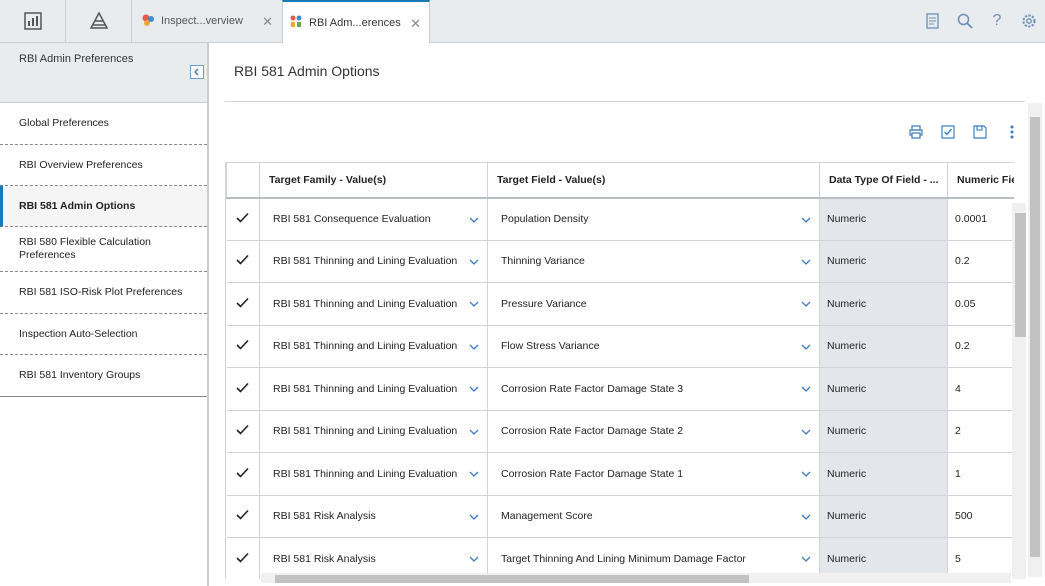 This screenshot has height=586, width=1045. What do you see at coordinates (653, 389) in the screenshot?
I see `target-field-dropdown: Corrosion Rate Factor Damage State 3` at bounding box center [653, 389].